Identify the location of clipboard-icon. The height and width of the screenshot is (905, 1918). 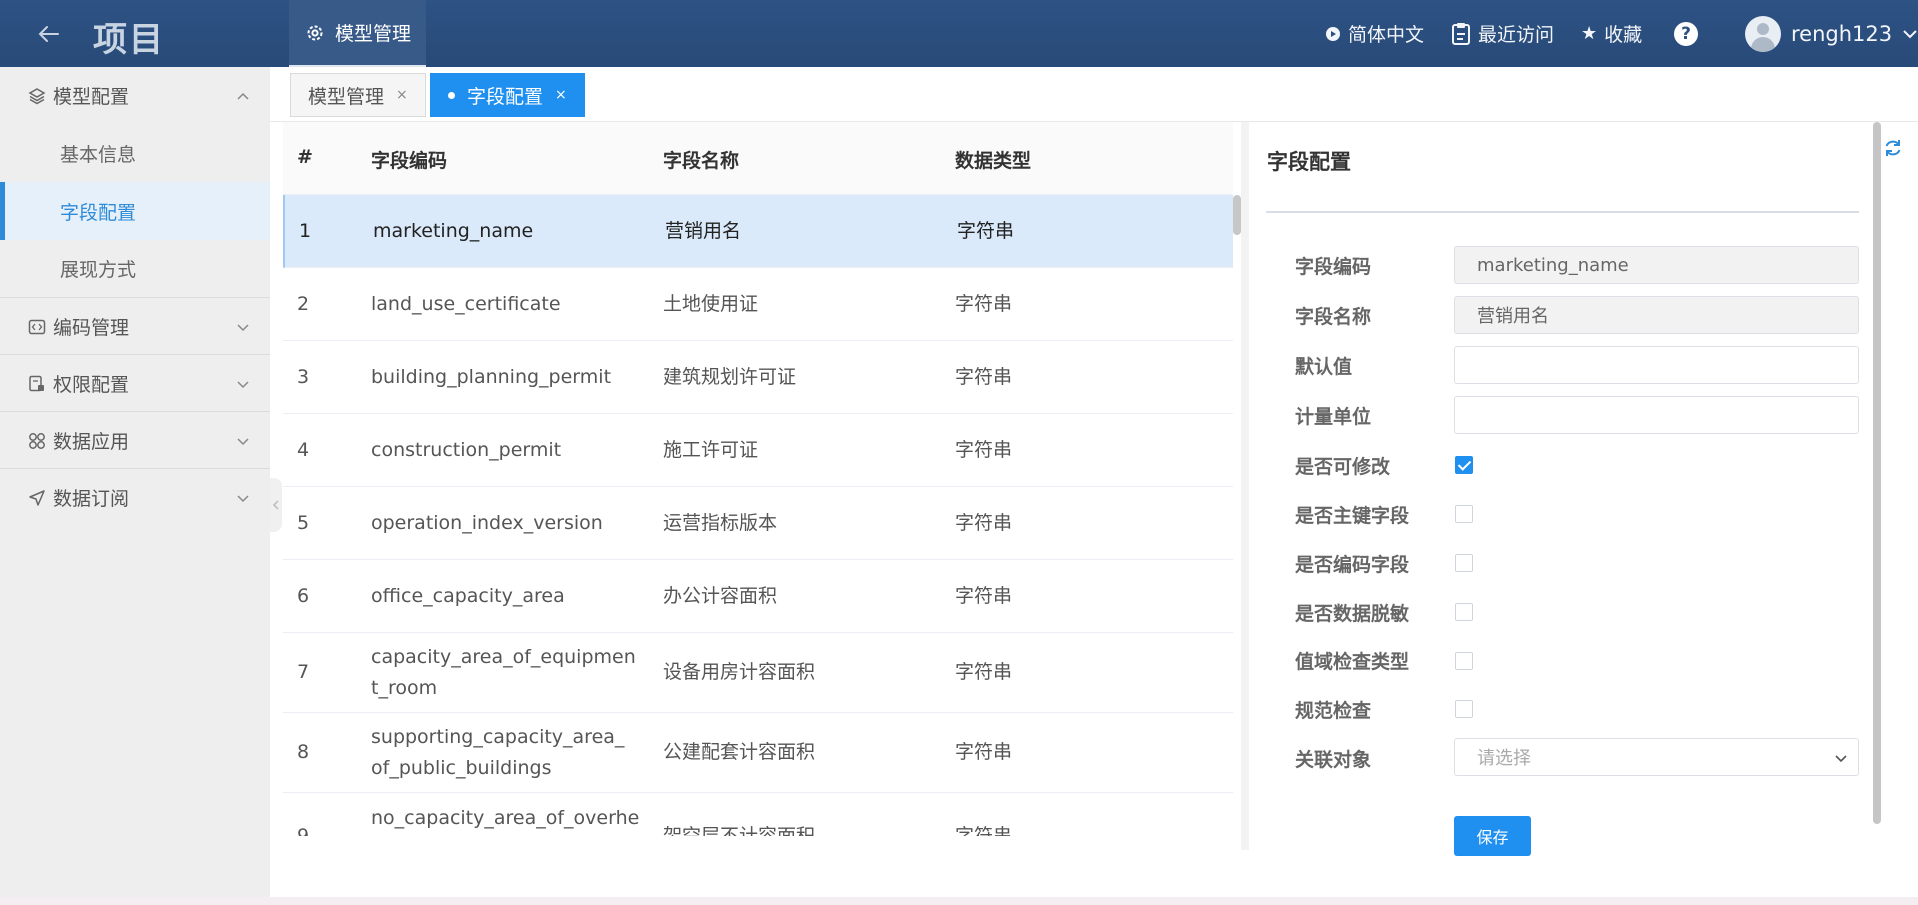
(1461, 33).